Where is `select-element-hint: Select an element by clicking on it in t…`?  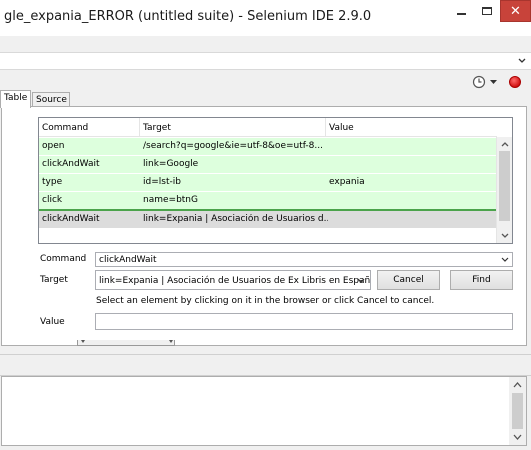 select-element-hint: Select an element by clicking on it in t… is located at coordinates (265, 301).